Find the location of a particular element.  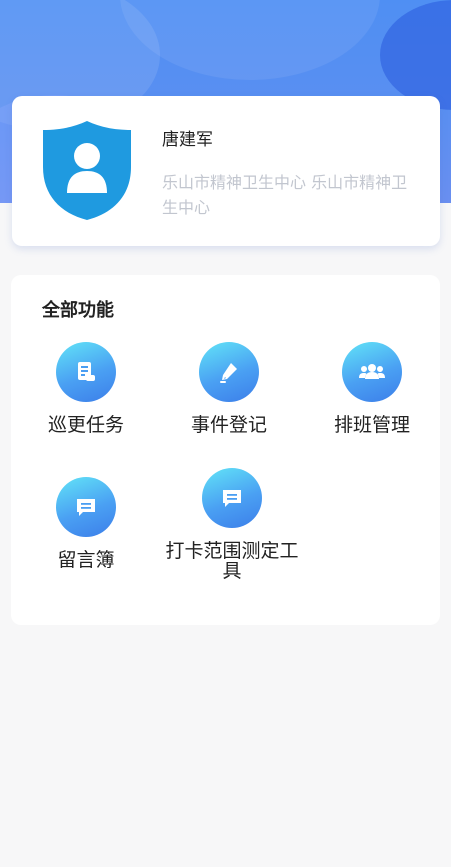

function-patrol-task: 巡更任务 is located at coordinates (86, 388).